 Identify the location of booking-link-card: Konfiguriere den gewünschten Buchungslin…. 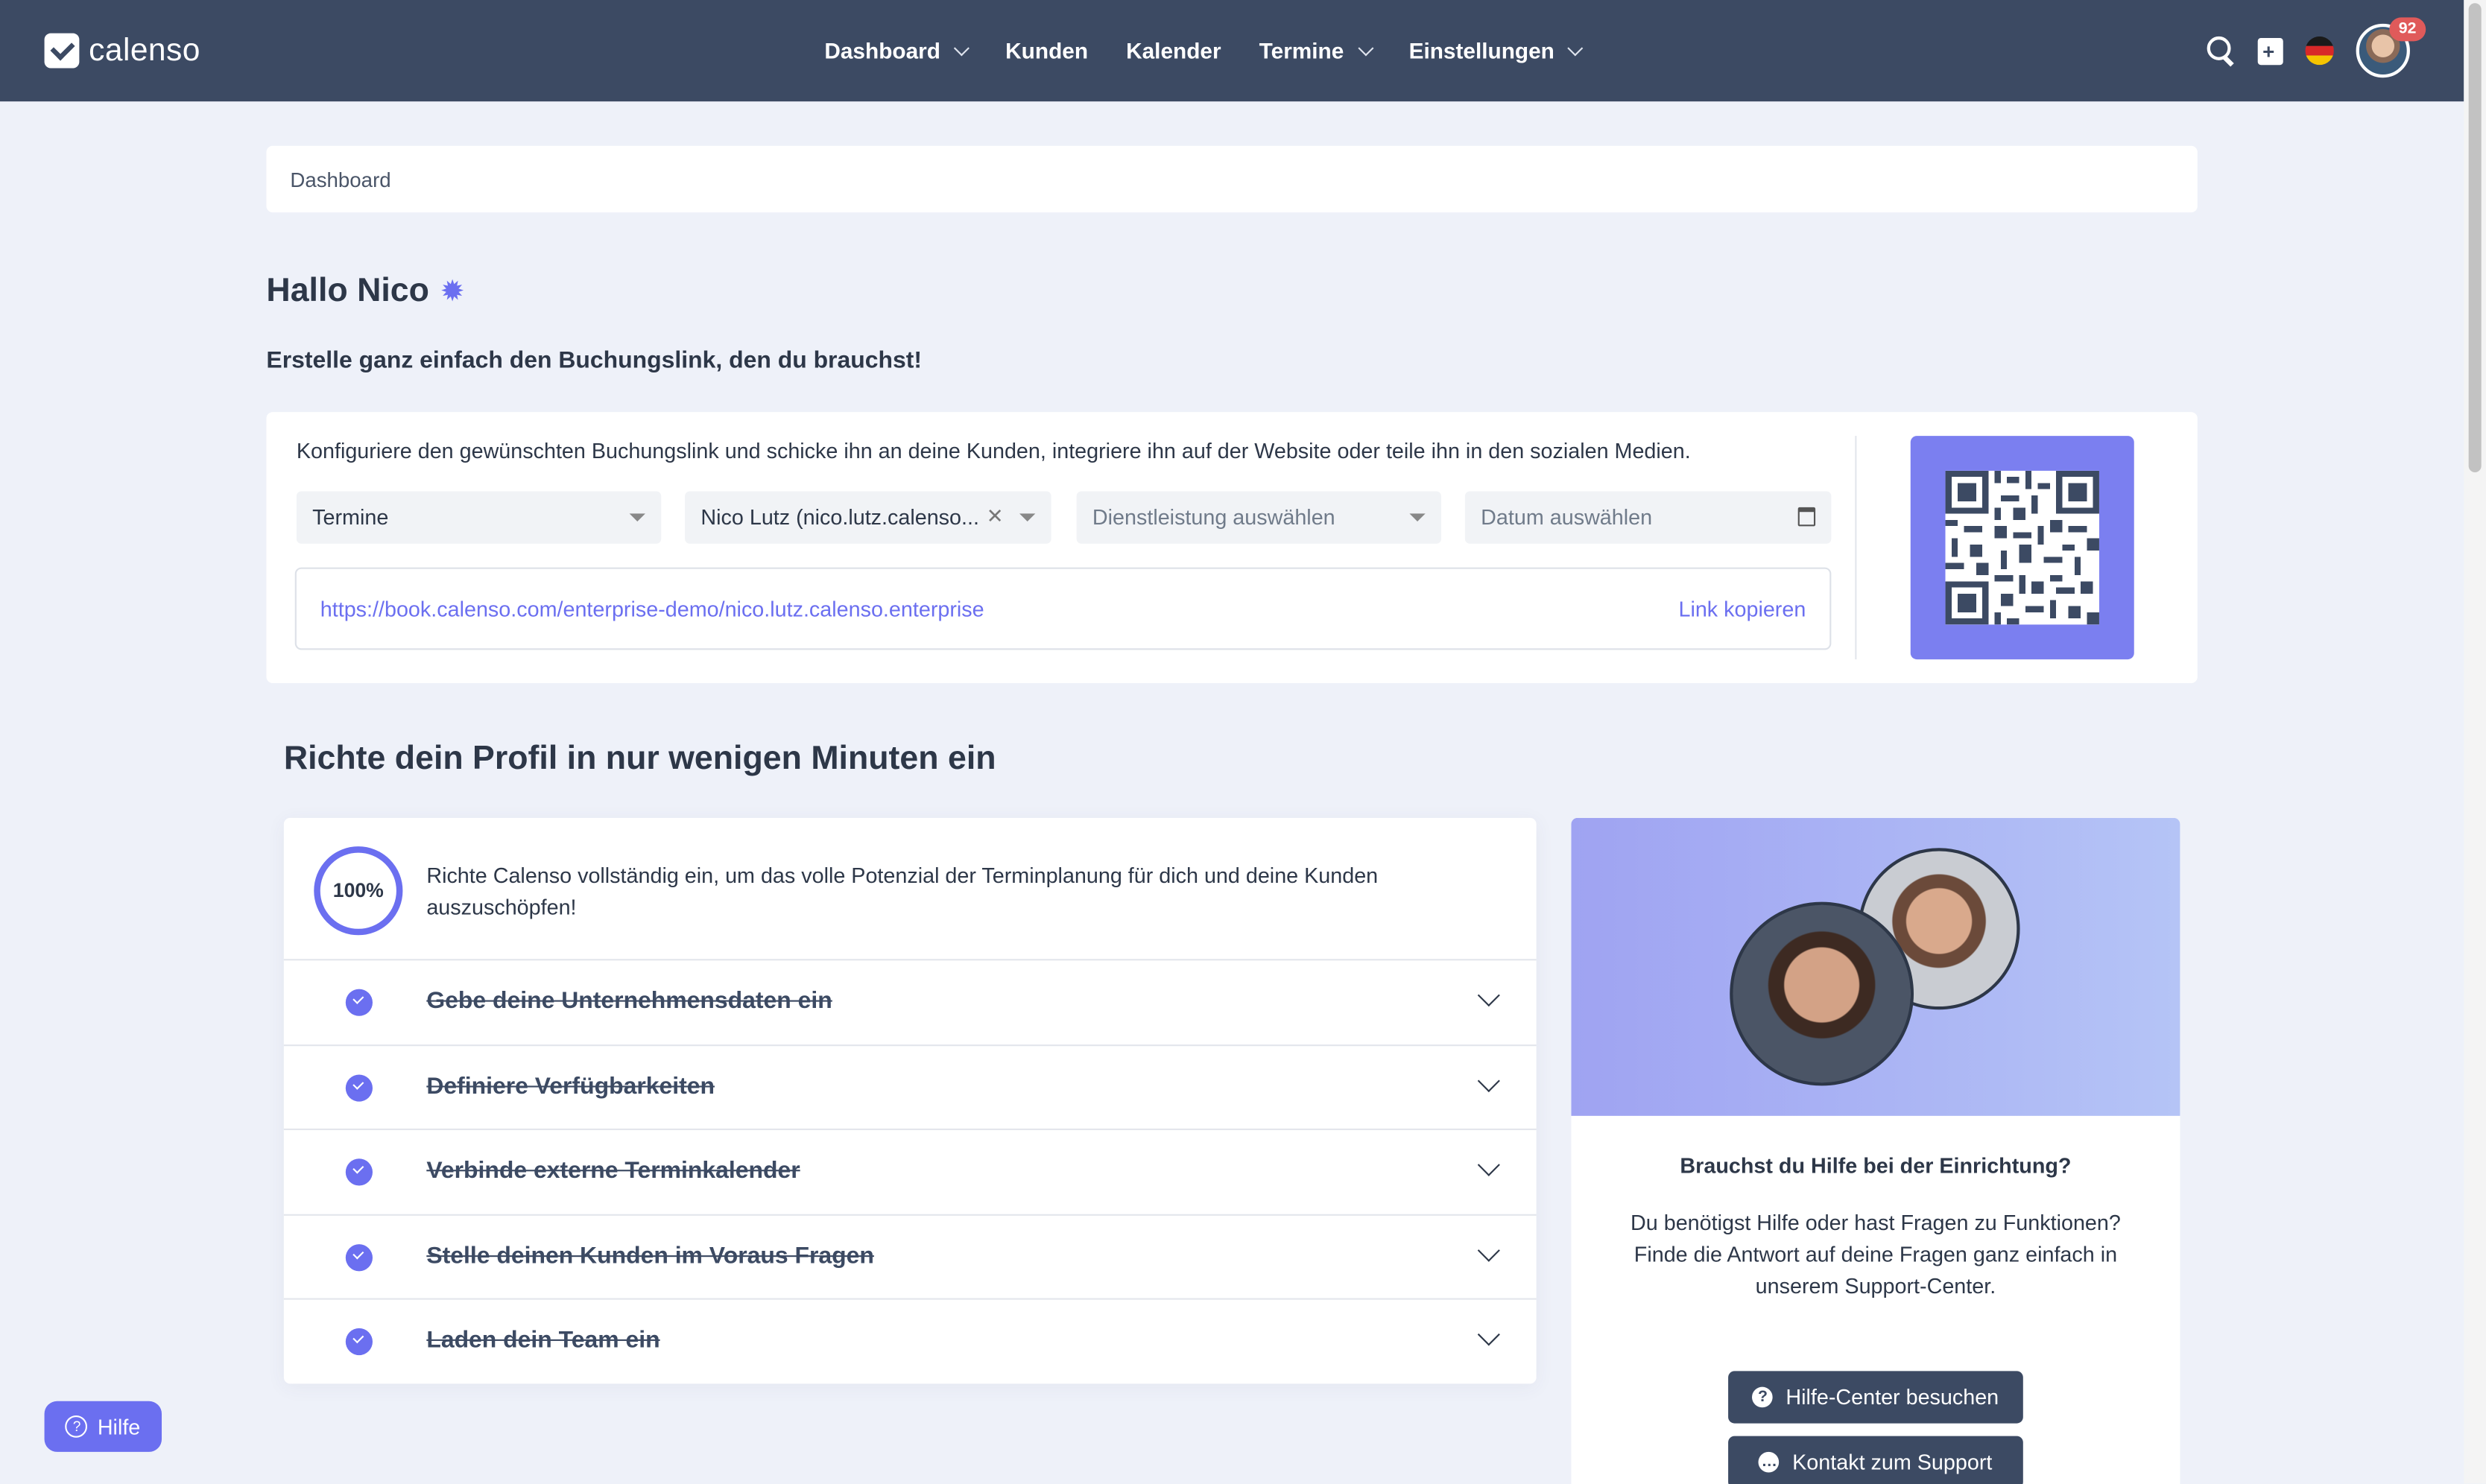
(1232, 548).